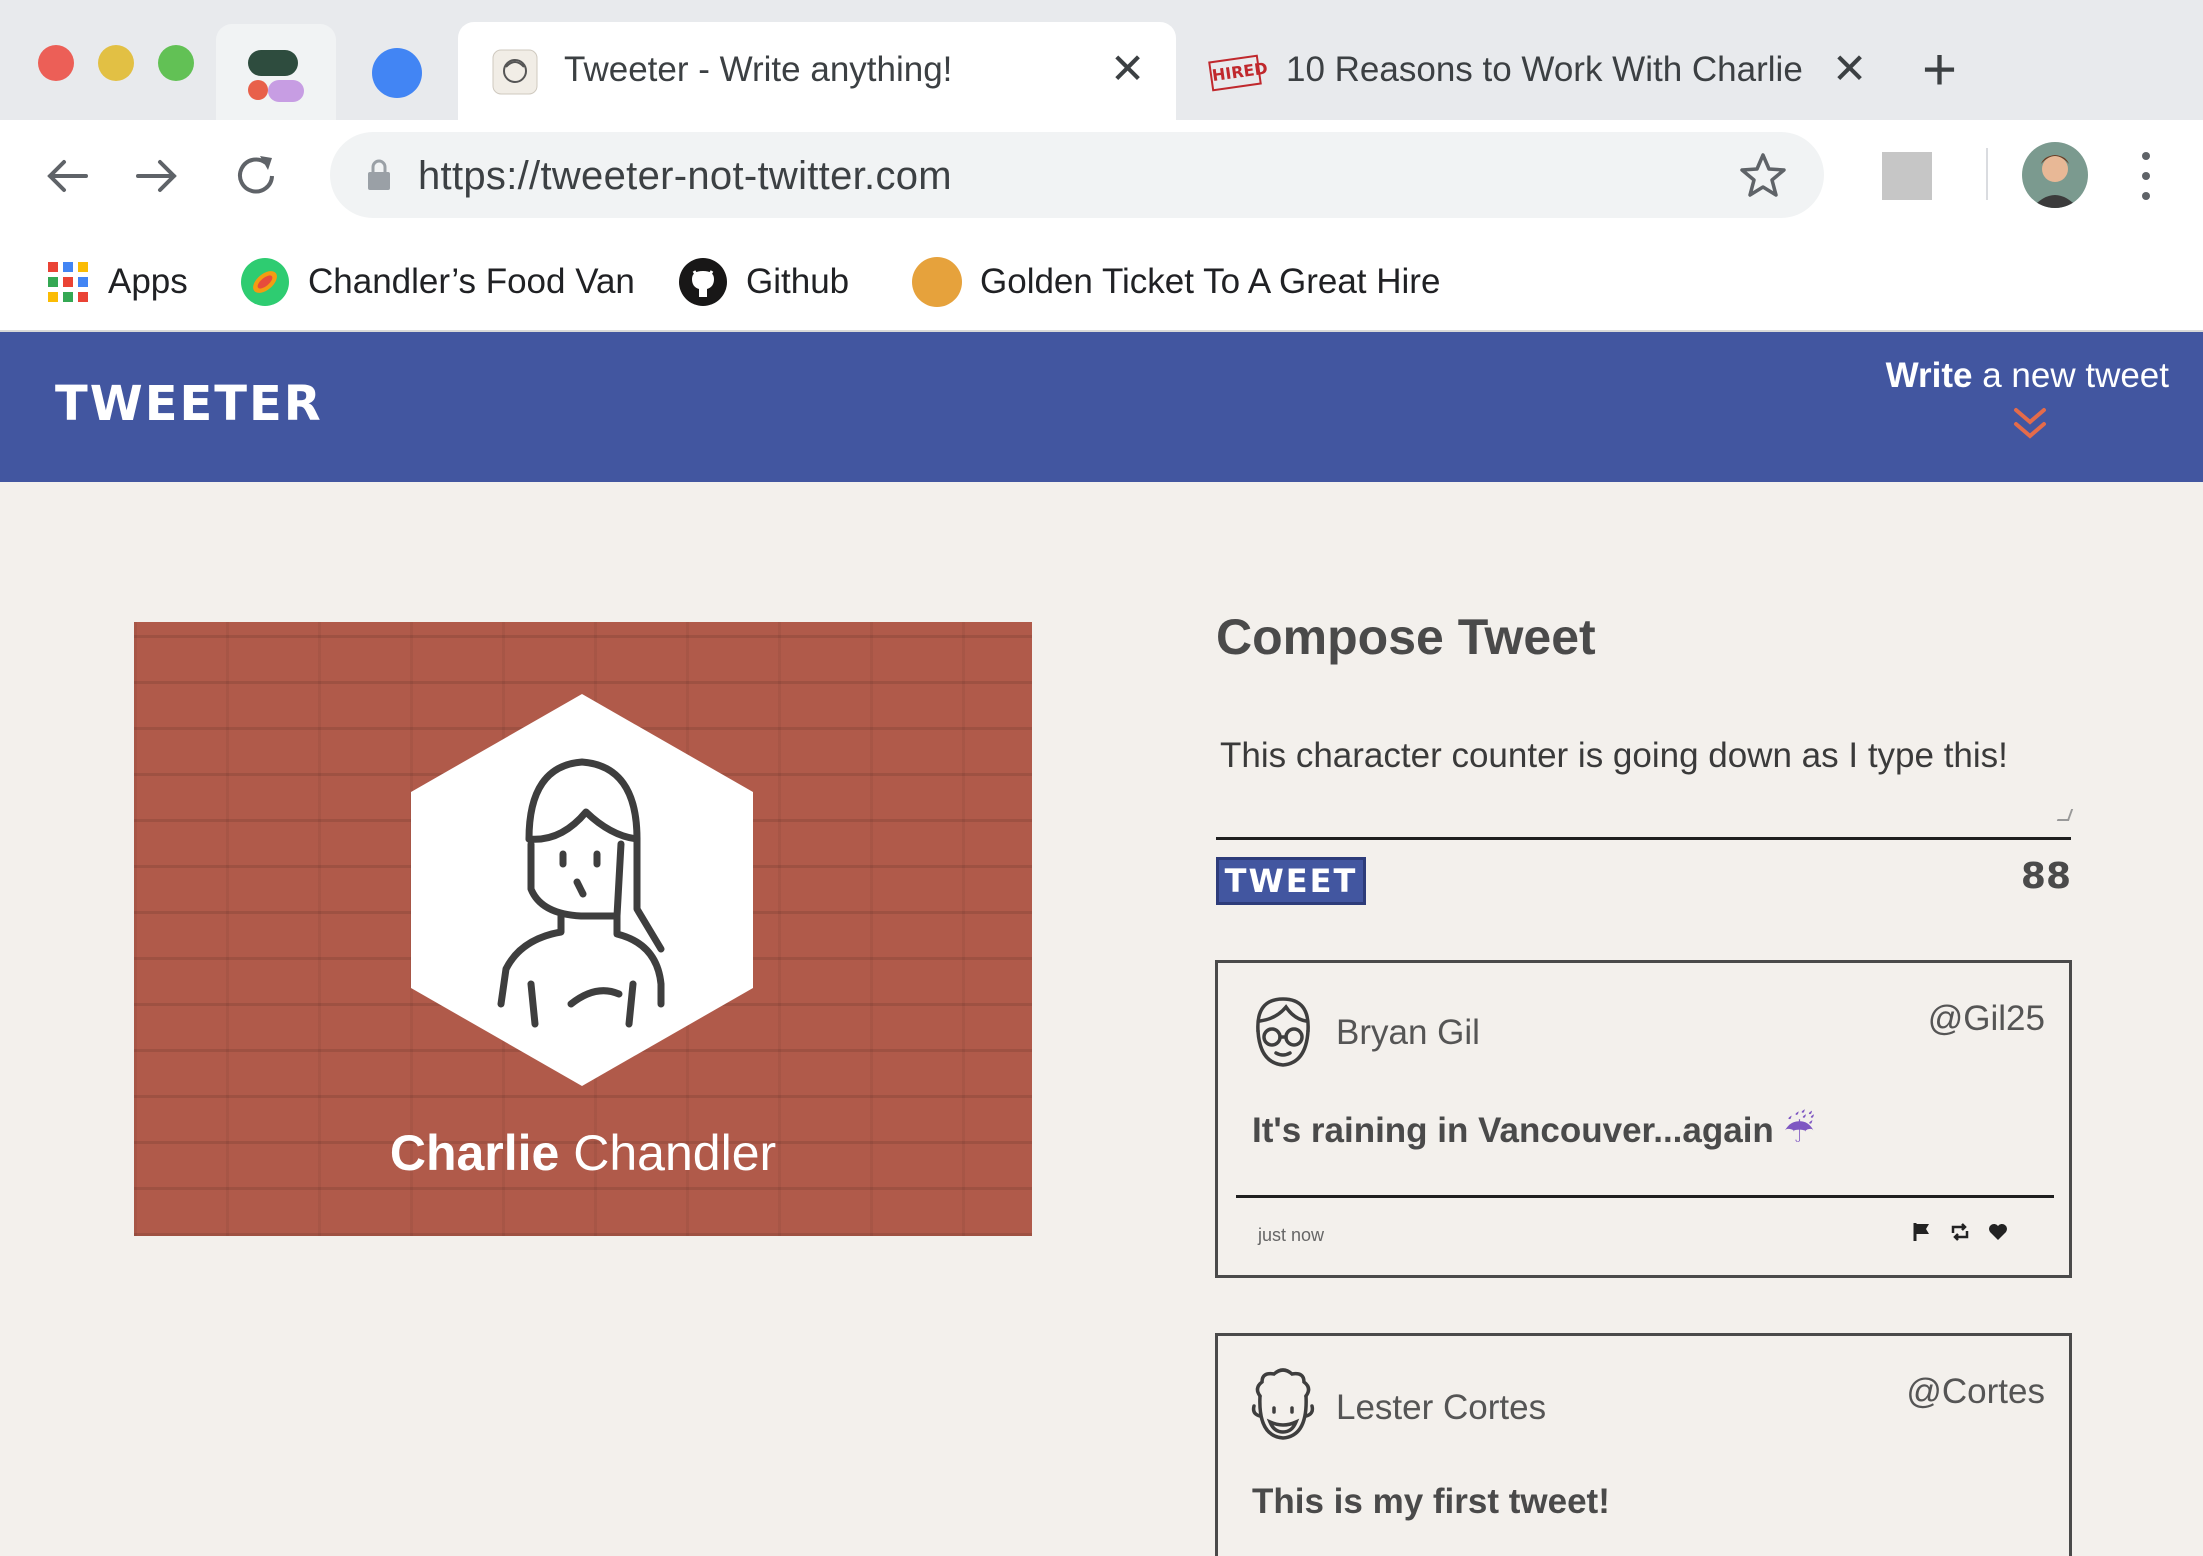 The width and height of the screenshot is (2203, 1556). What do you see at coordinates (1513, 1130) in the screenshot?
I see `tweet-body-text: It's raining in Vancouver...again` at bounding box center [1513, 1130].